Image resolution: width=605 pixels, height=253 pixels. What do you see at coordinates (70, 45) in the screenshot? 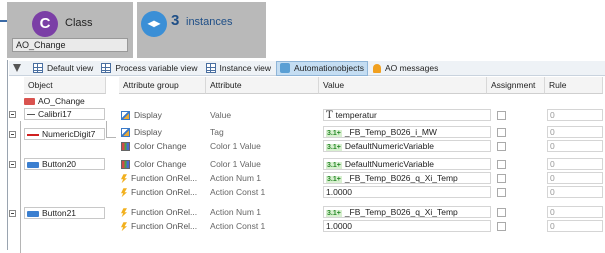
I see `class-name-field: AO_Change` at bounding box center [70, 45].